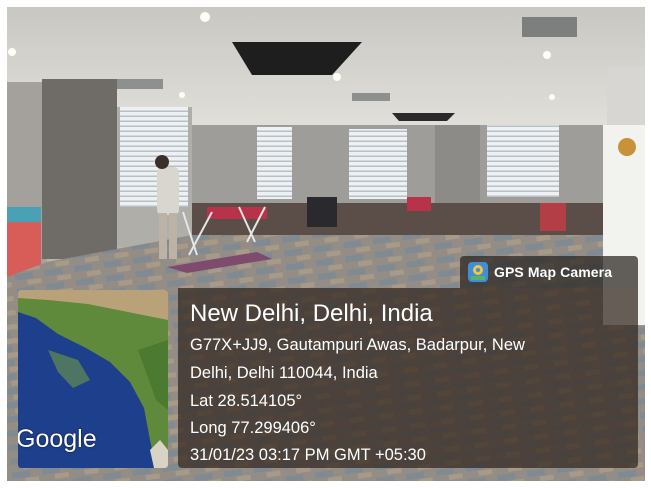  What do you see at coordinates (57, 439) in the screenshot?
I see `google-logo: Google` at bounding box center [57, 439].